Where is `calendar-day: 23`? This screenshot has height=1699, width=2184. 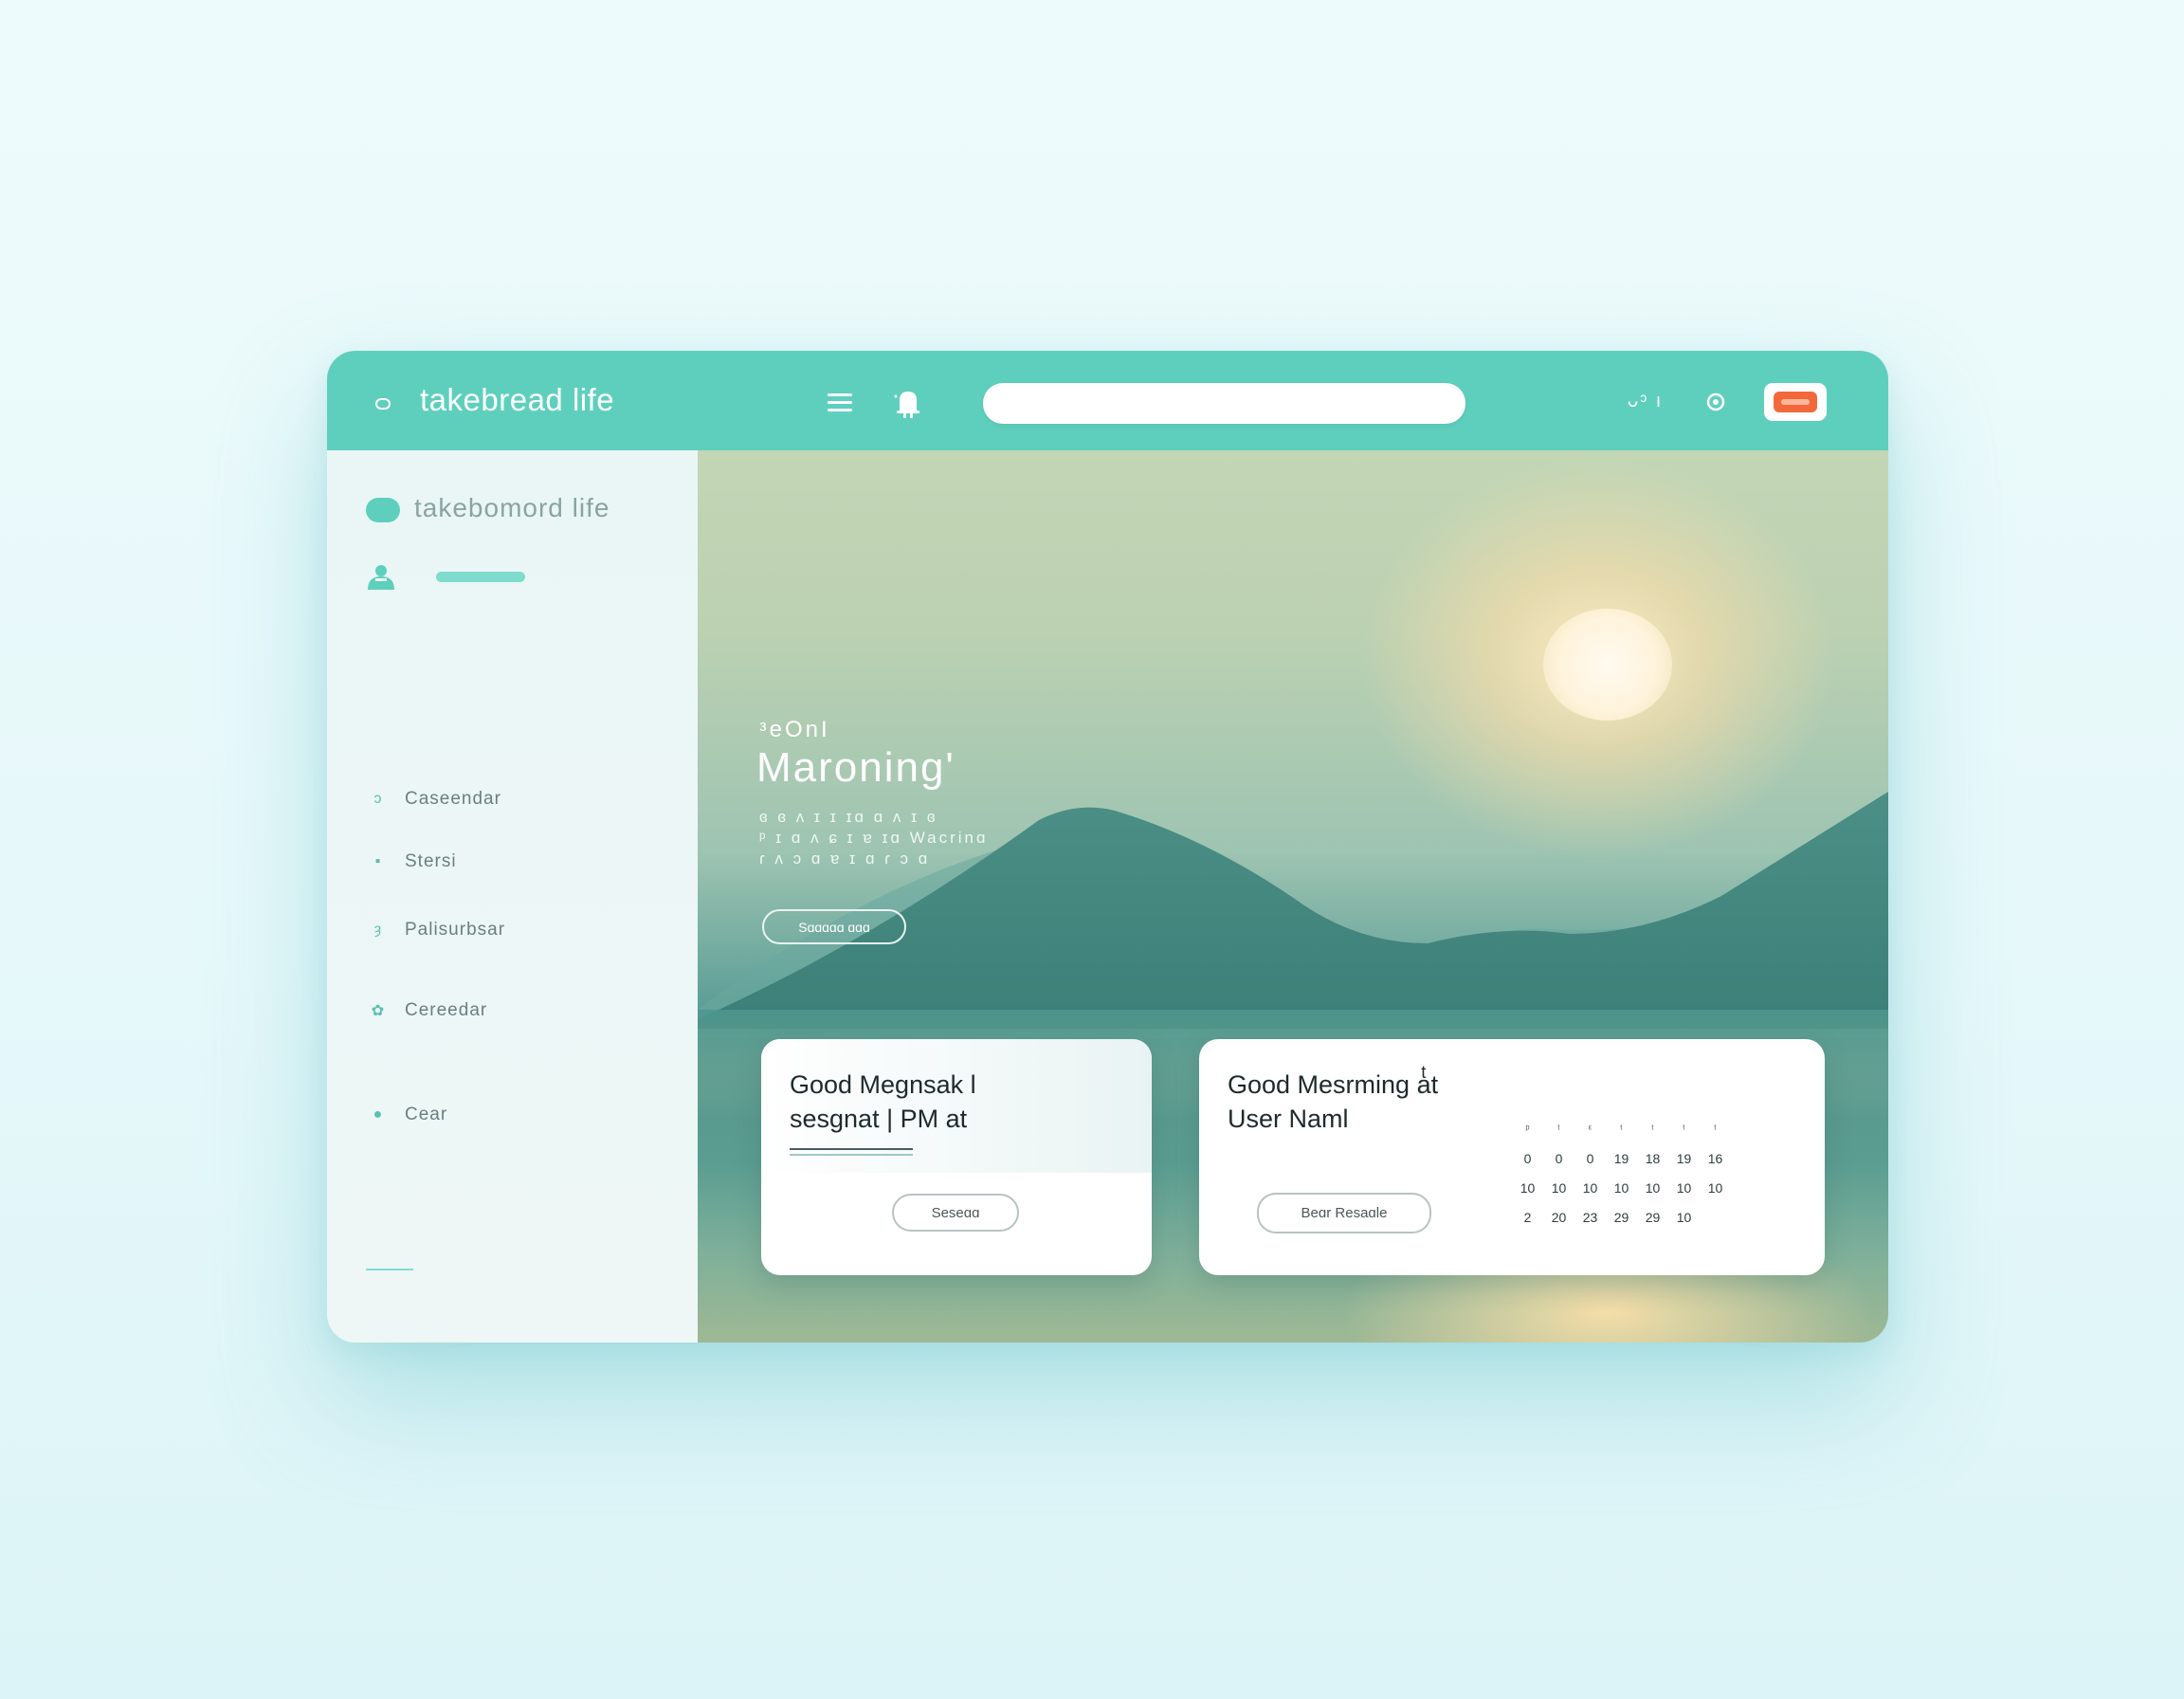 calendar-day: 23 is located at coordinates (1590, 1218).